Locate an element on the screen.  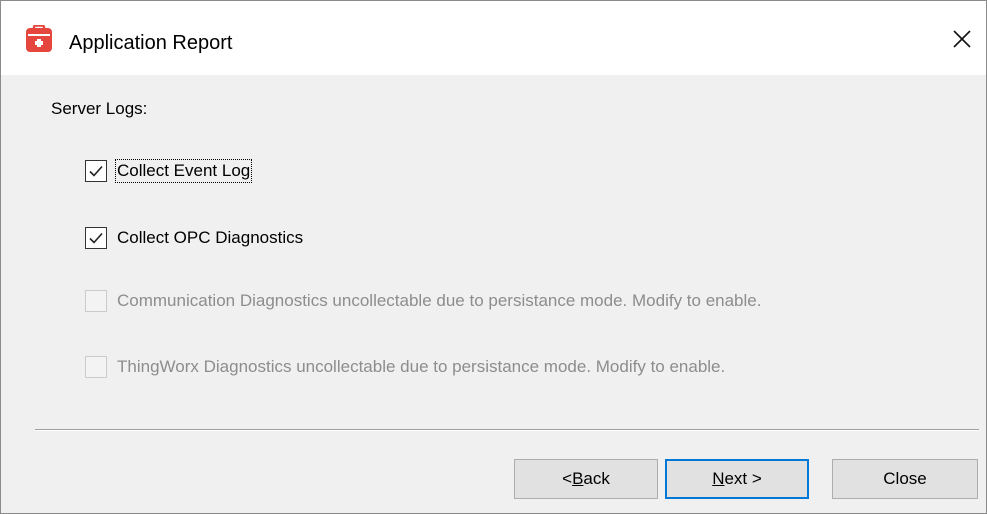
next-button-mnemonic: N is located at coordinates (718, 478).